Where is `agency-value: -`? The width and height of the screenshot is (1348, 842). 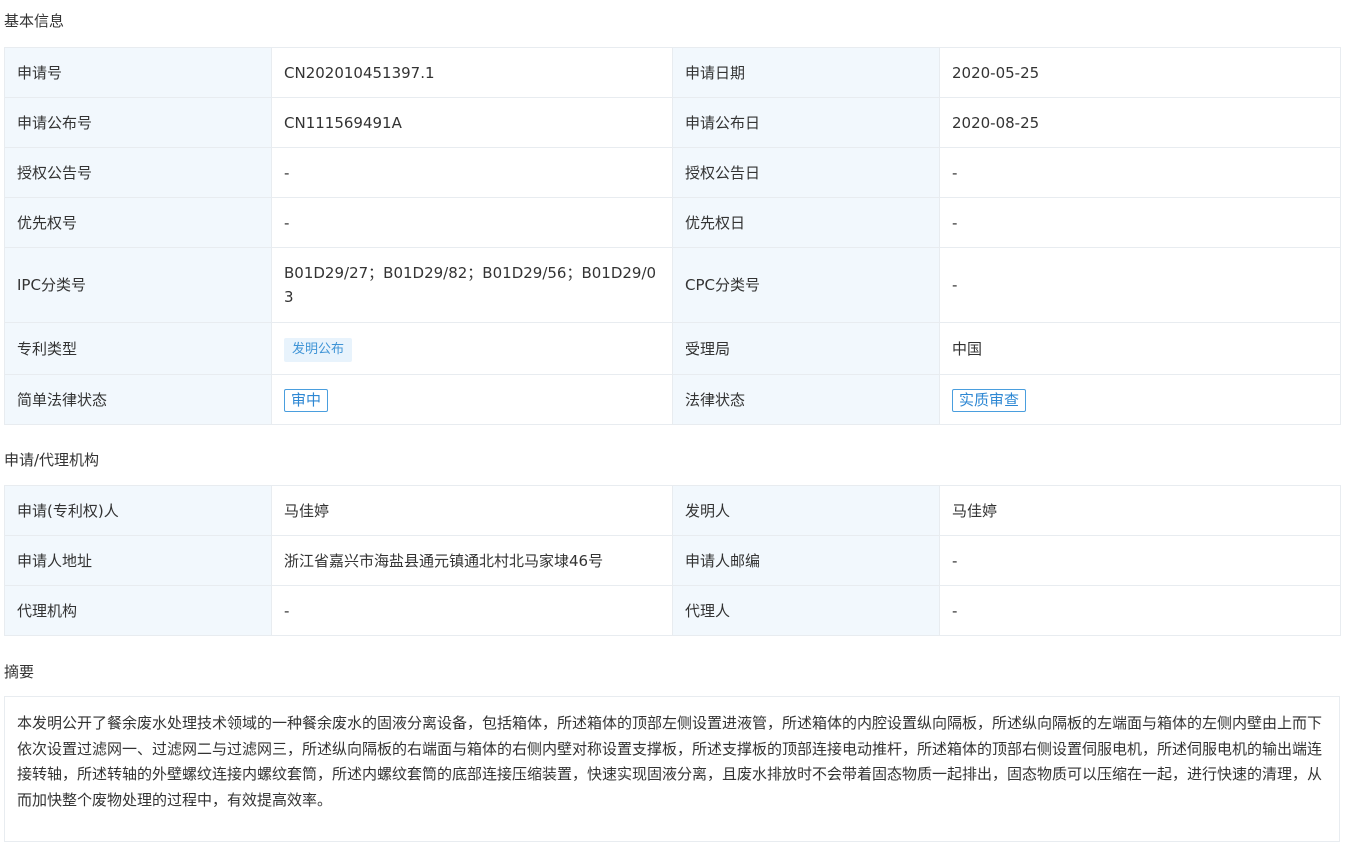
agency-value: - is located at coordinates (472, 610).